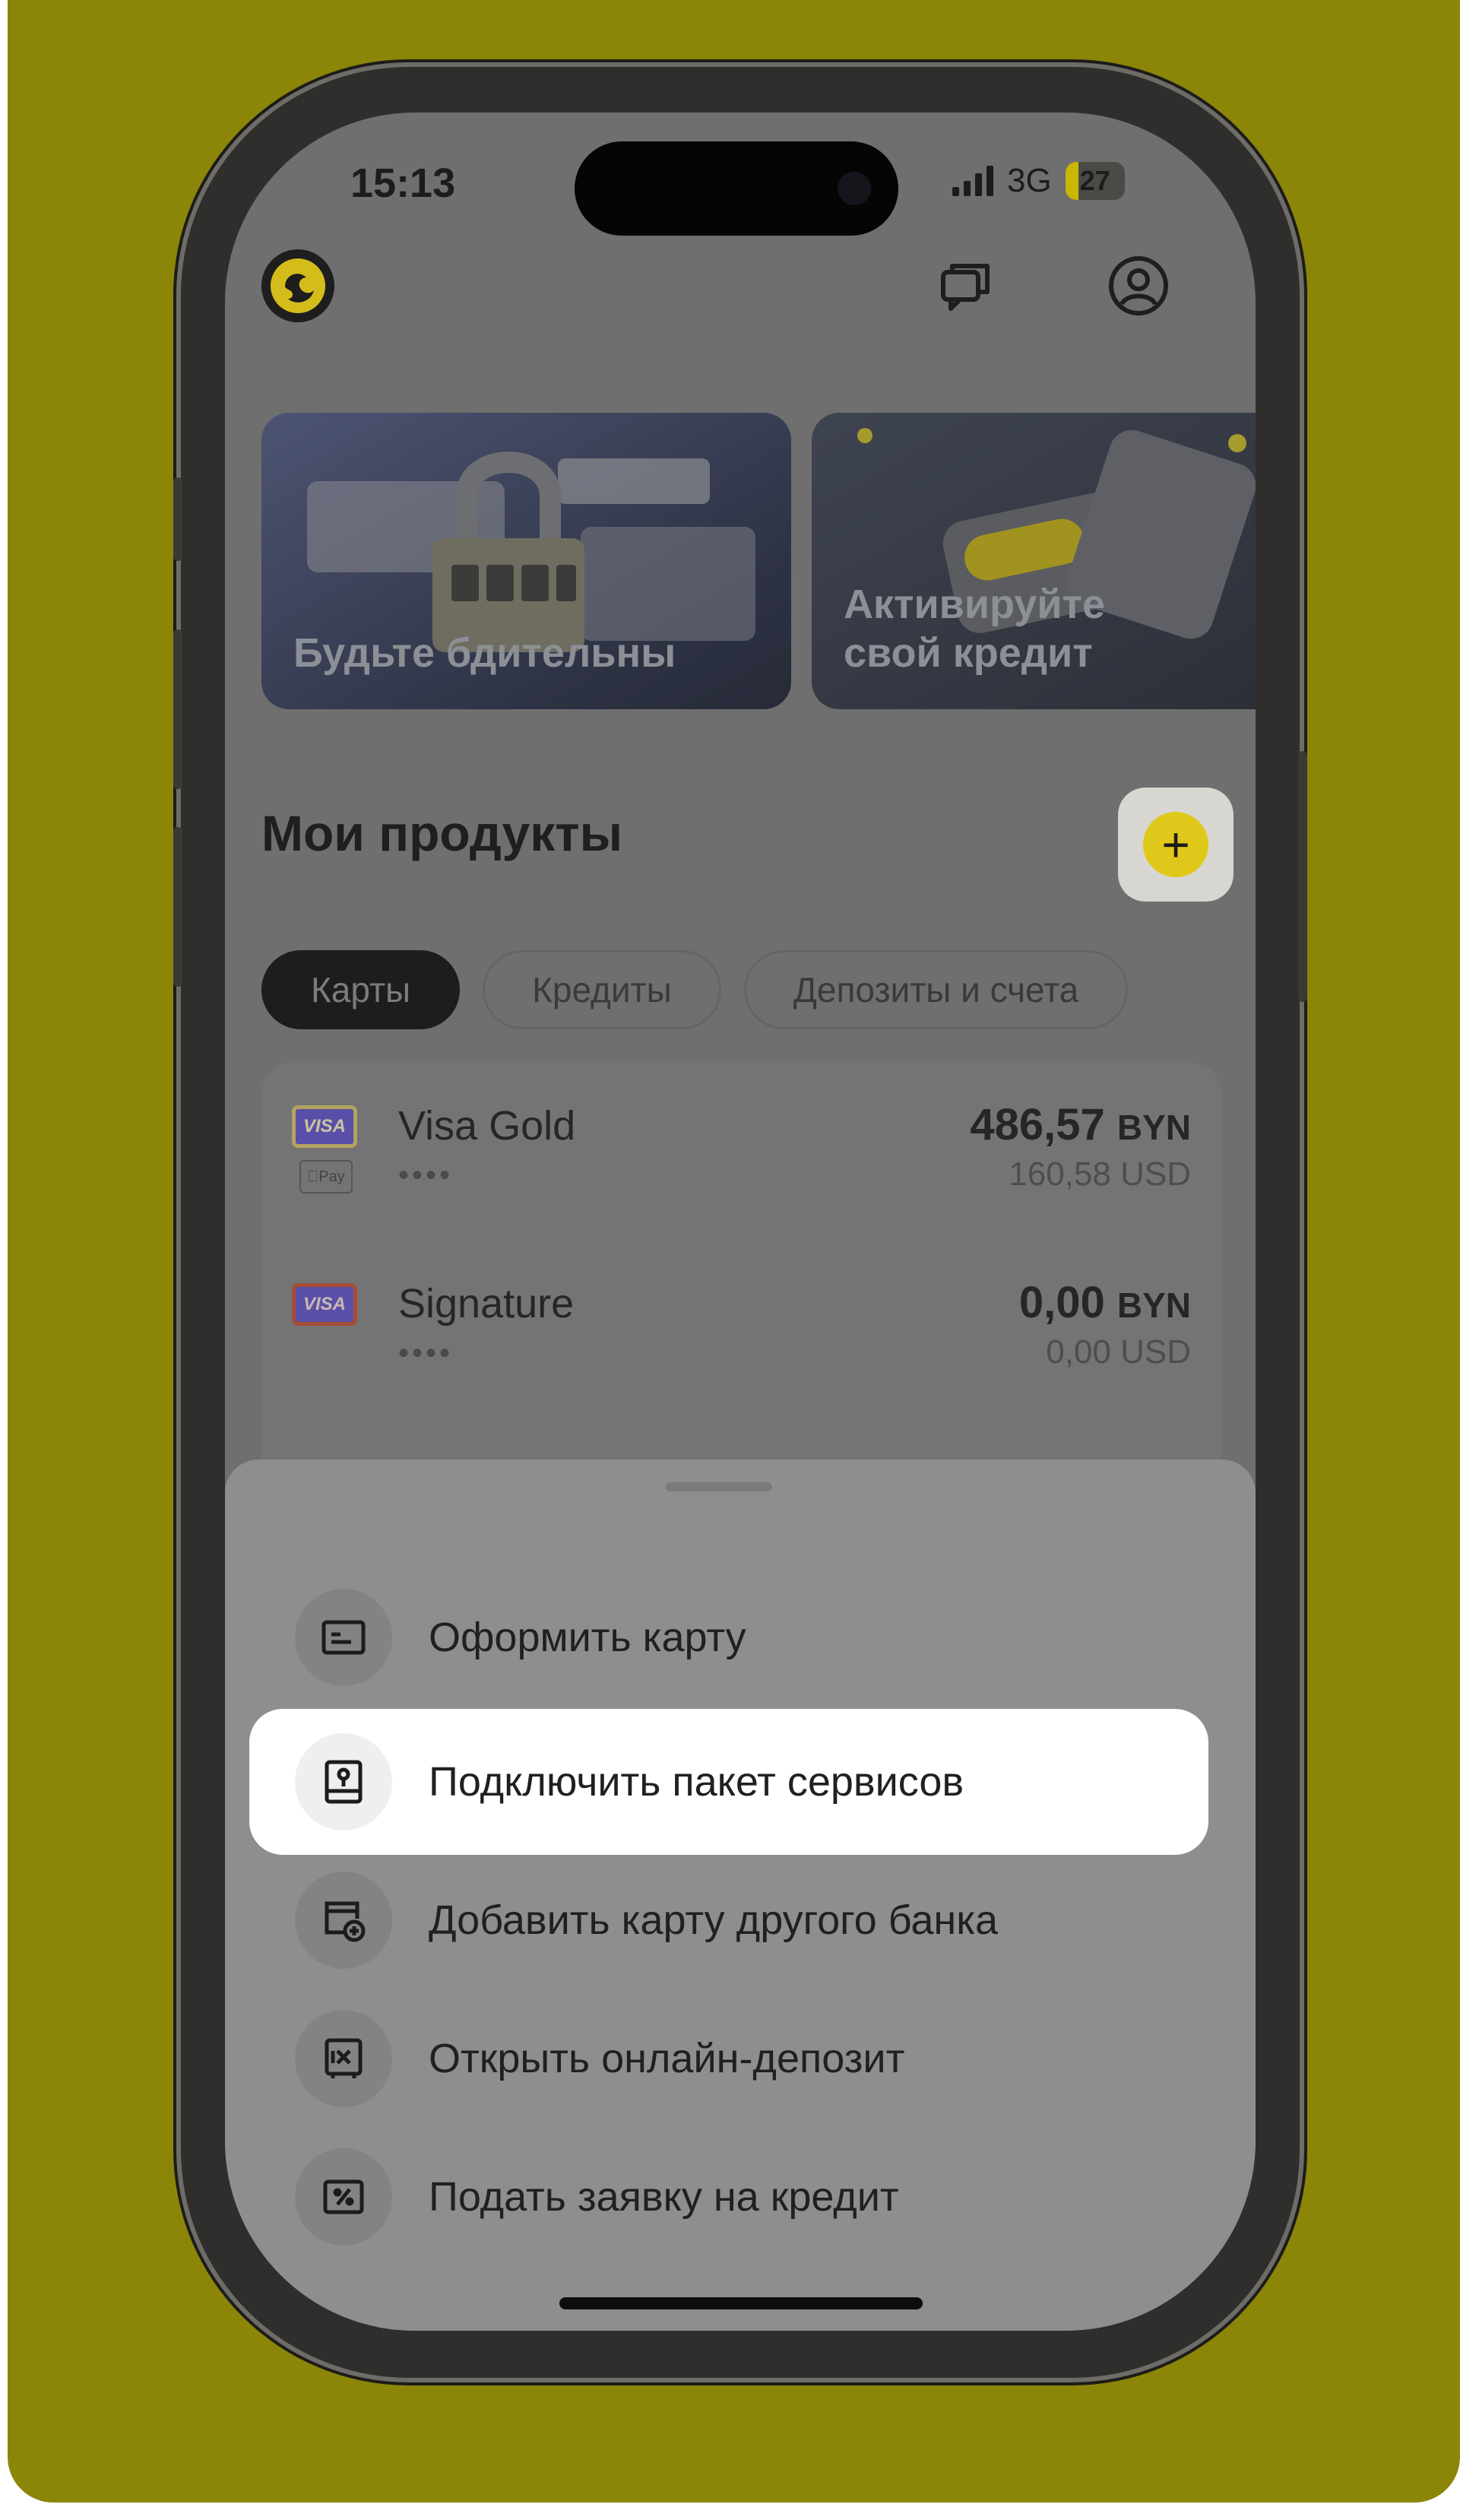 This screenshot has height=2520, width=1460. Describe the element at coordinates (1302, 876) in the screenshot. I see `power-button` at that location.